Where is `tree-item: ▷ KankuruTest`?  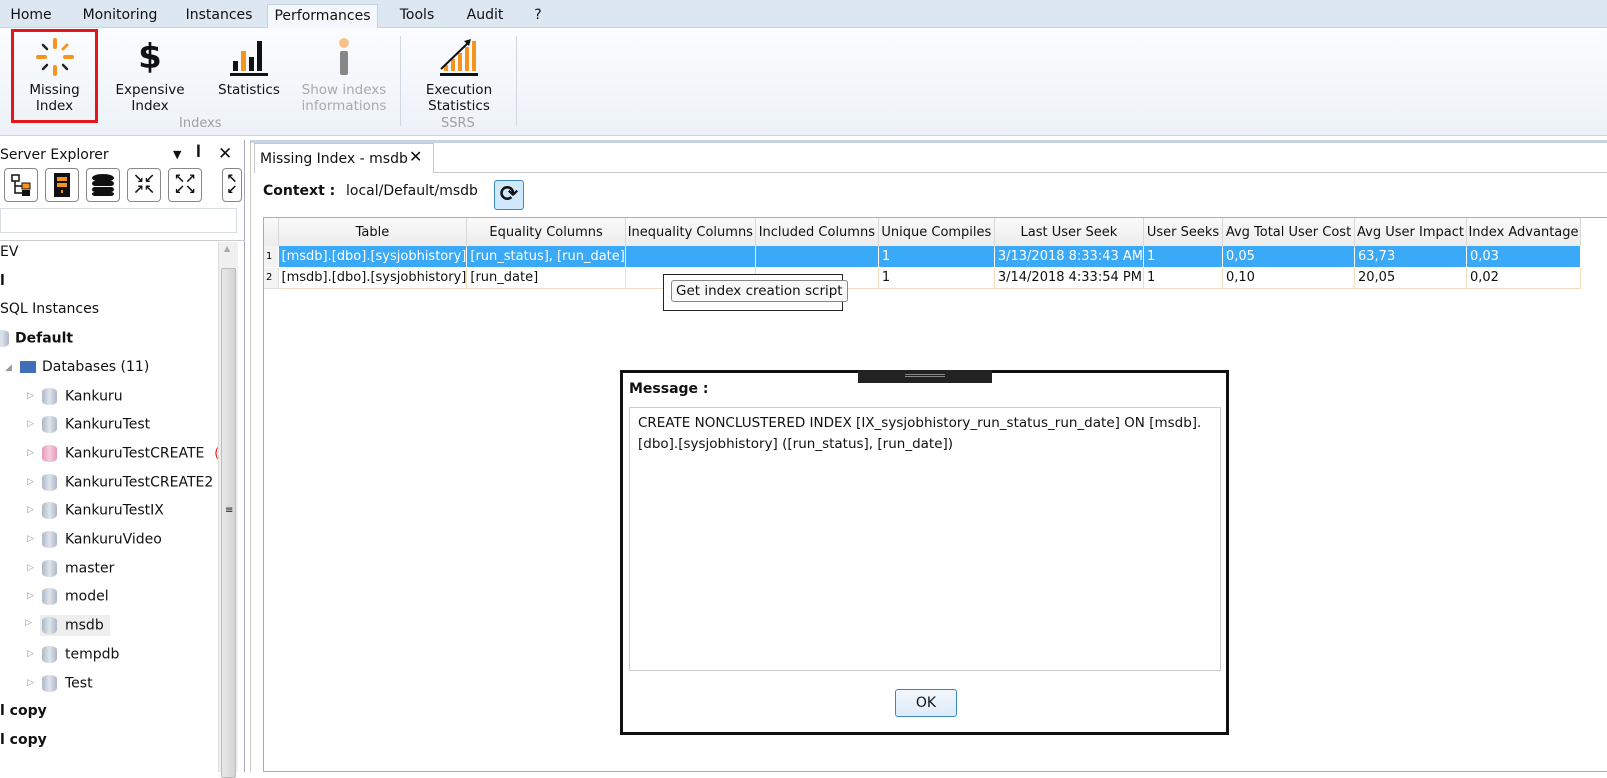 tree-item: ▷ KankuruTest is located at coordinates (88, 425).